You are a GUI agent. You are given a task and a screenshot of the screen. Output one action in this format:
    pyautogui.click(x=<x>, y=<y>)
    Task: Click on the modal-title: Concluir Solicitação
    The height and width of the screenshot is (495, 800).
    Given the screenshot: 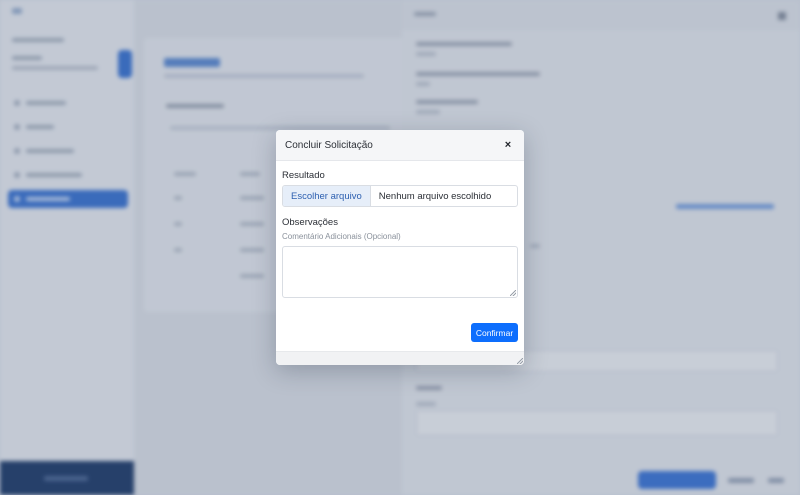 What is the action you would take?
    pyautogui.click(x=329, y=145)
    